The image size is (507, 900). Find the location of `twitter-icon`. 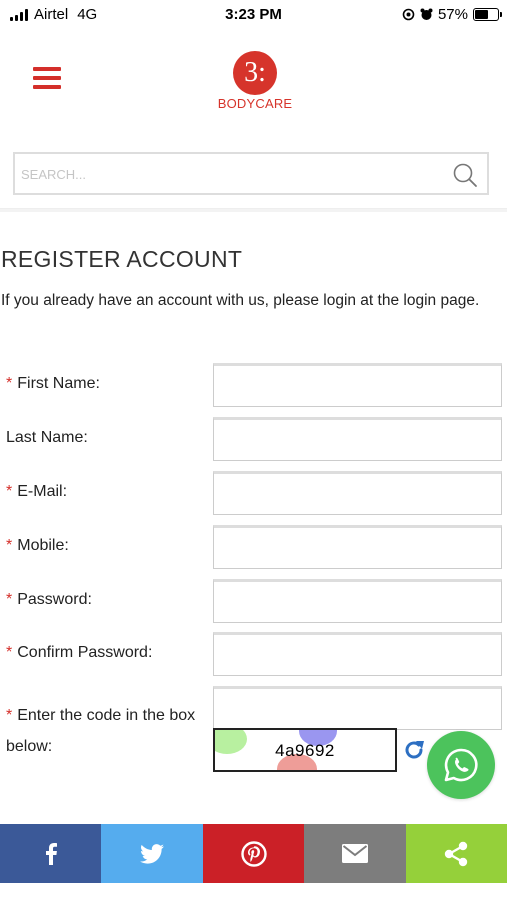

twitter-icon is located at coordinates (152, 853).